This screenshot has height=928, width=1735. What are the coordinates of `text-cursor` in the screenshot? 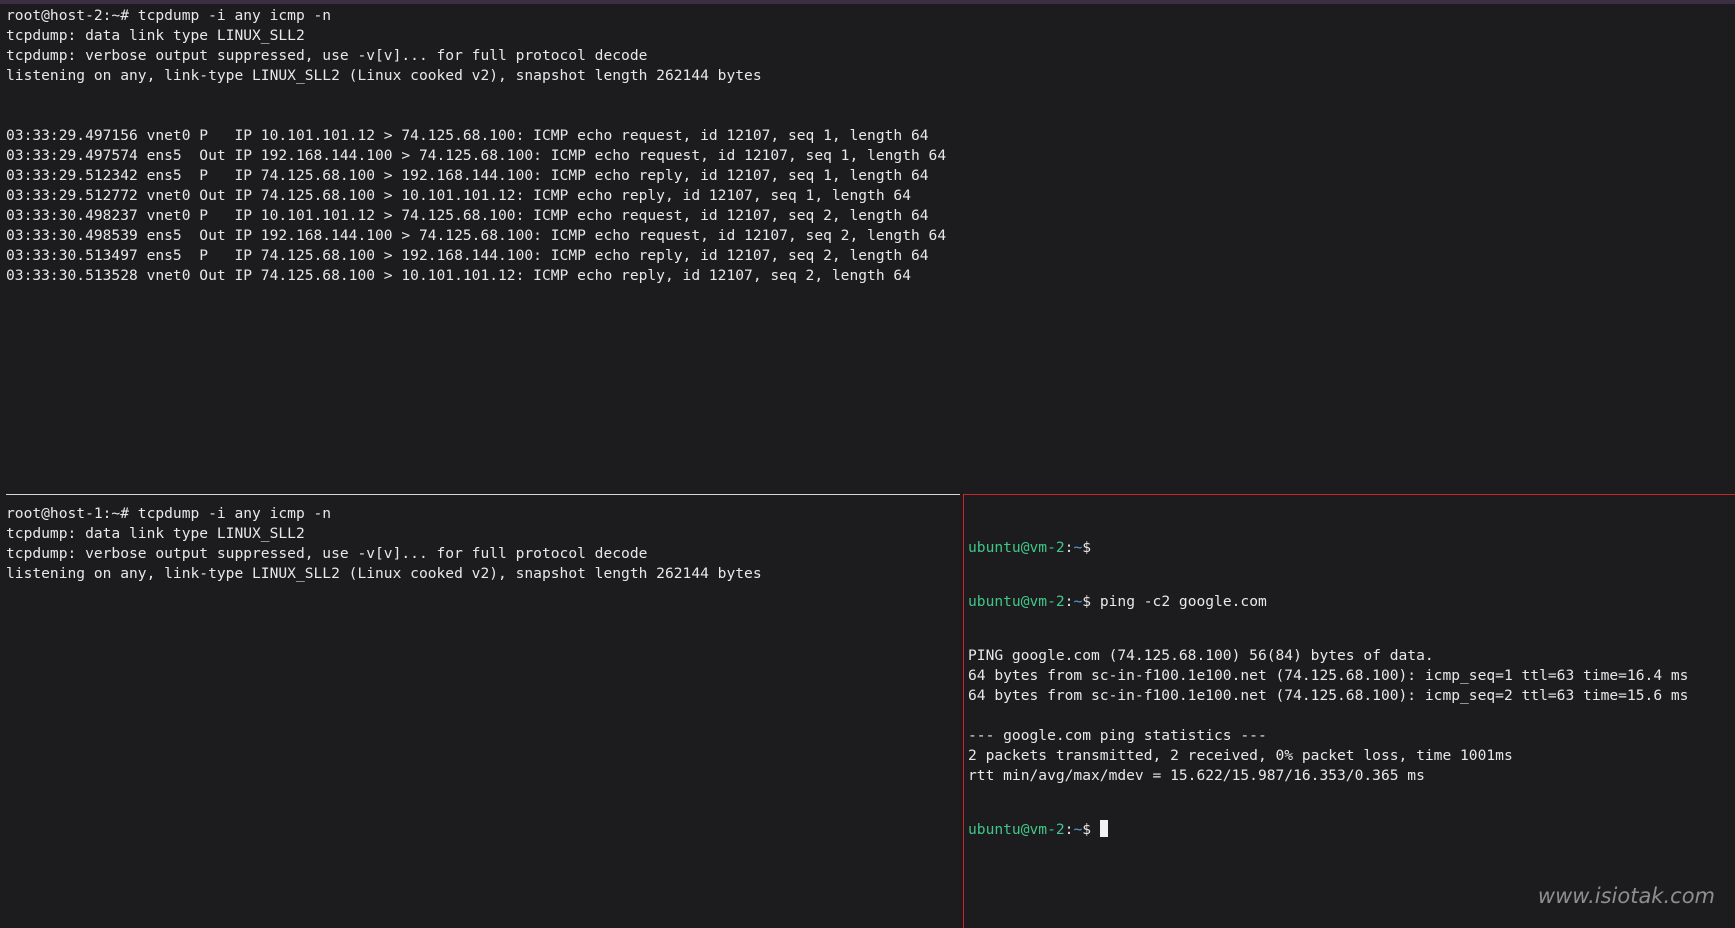 It's located at (1103, 828).